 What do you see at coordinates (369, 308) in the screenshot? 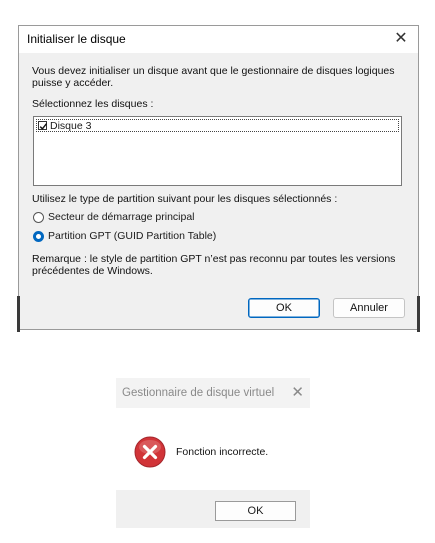
I see `cancel-button: Annuler` at bounding box center [369, 308].